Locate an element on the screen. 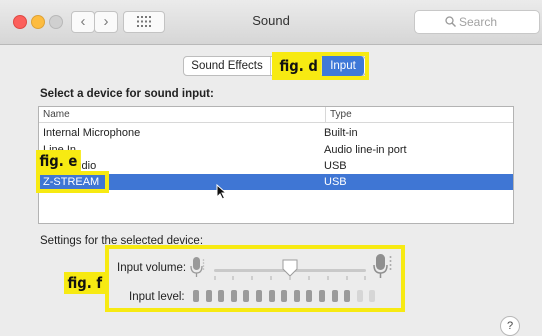  search-icon is located at coordinates (450, 21).